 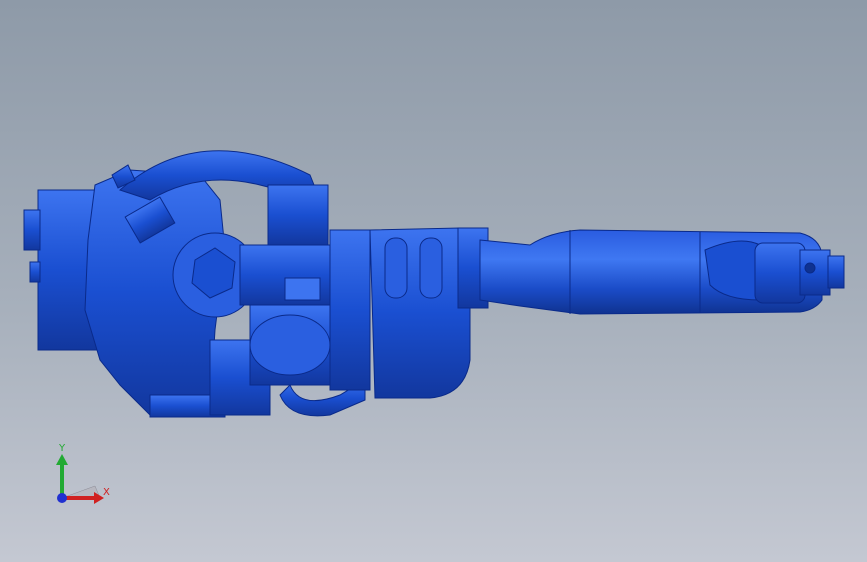 I want to click on shoulder-joint, so click(x=305, y=300).